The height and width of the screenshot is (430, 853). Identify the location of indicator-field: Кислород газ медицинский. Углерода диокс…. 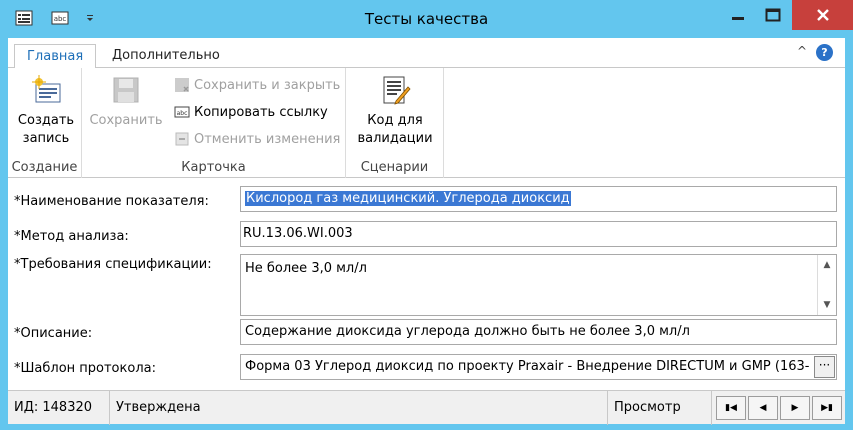
(538, 199).